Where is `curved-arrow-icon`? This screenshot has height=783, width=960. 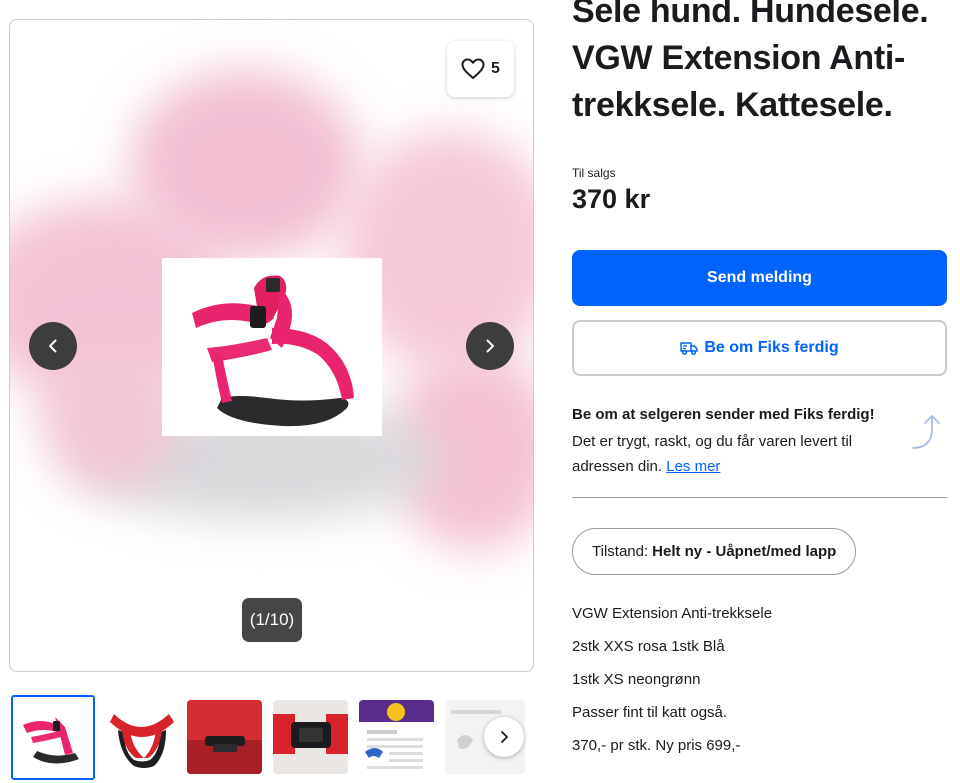 curved-arrow-icon is located at coordinates (927, 432).